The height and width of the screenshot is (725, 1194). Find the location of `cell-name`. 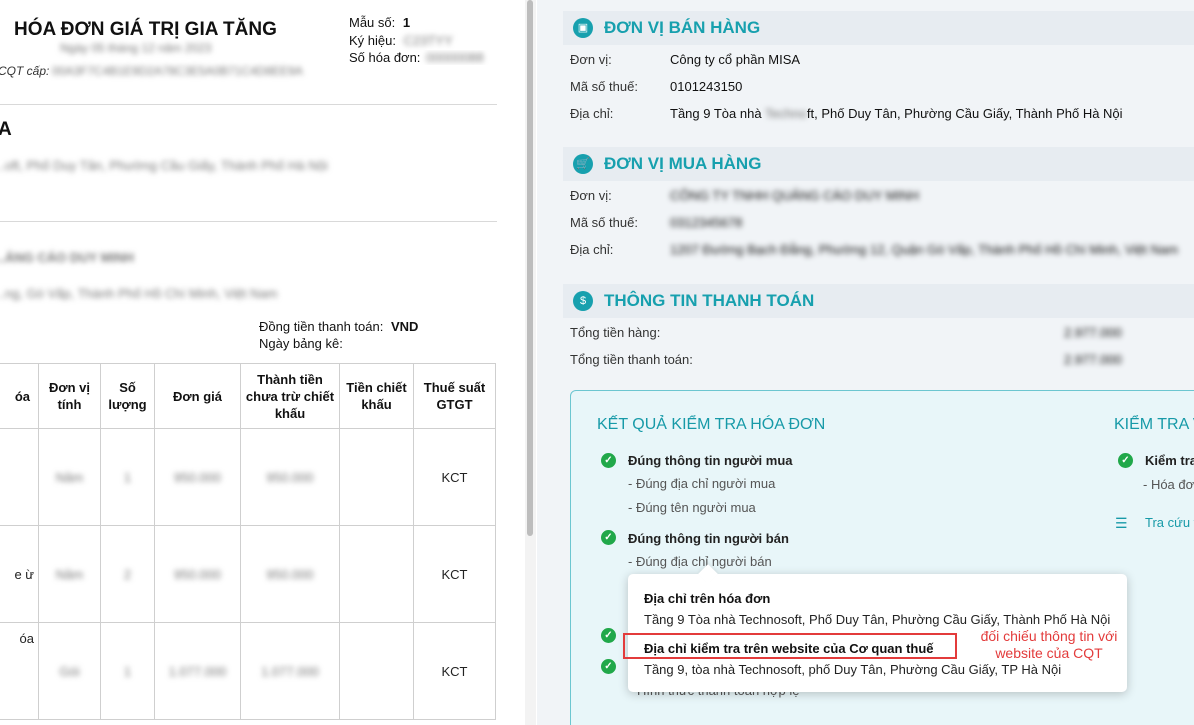

cell-name is located at coordinates (19, 477).